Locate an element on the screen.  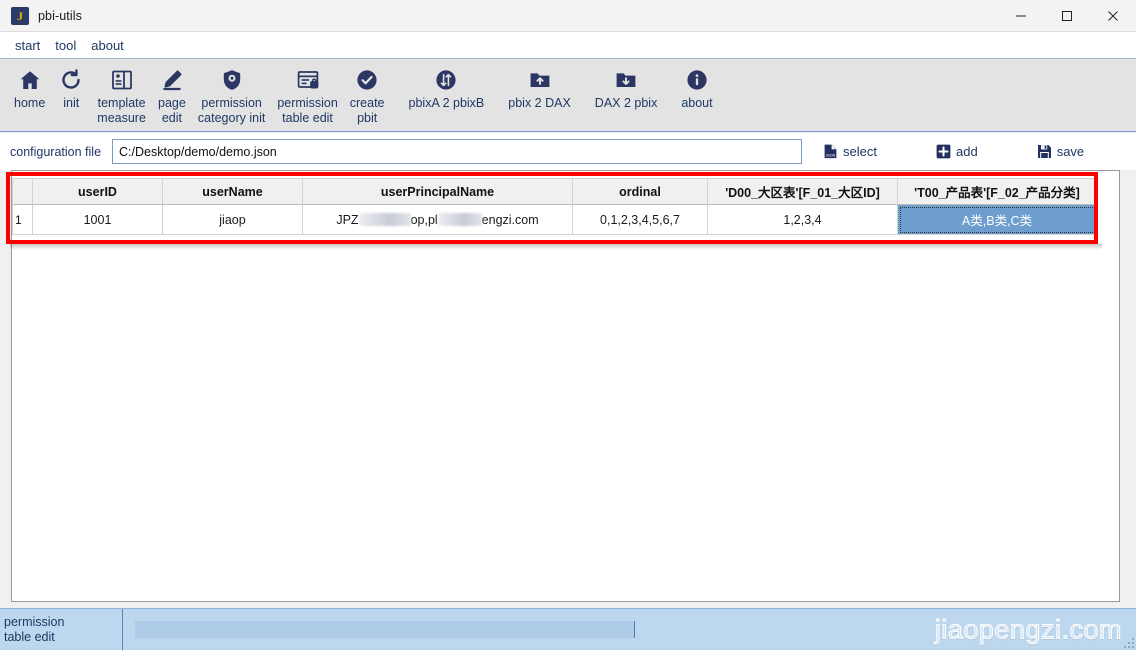
folder-up-icon is located at coordinates (540, 80).